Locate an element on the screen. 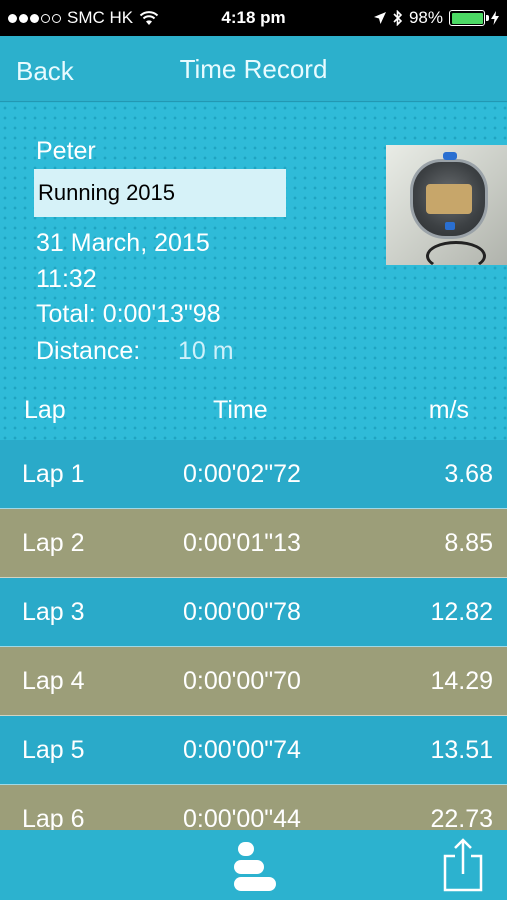 Image resolution: width=507 pixels, height=900 pixels. lap-label: Lap 3 is located at coordinates (53, 612).